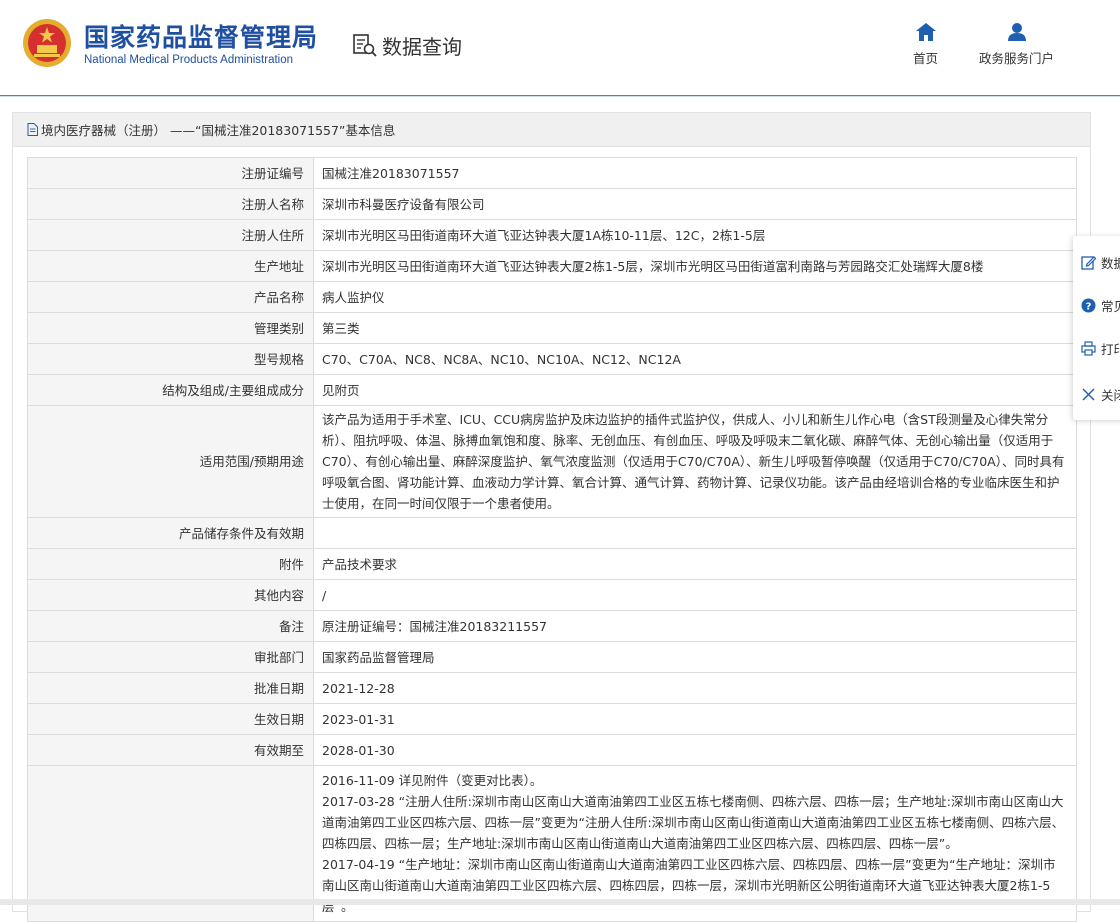 Image resolution: width=1120 pixels, height=922 pixels. What do you see at coordinates (47, 43) in the screenshot?
I see `national-emblem-icon` at bounding box center [47, 43].